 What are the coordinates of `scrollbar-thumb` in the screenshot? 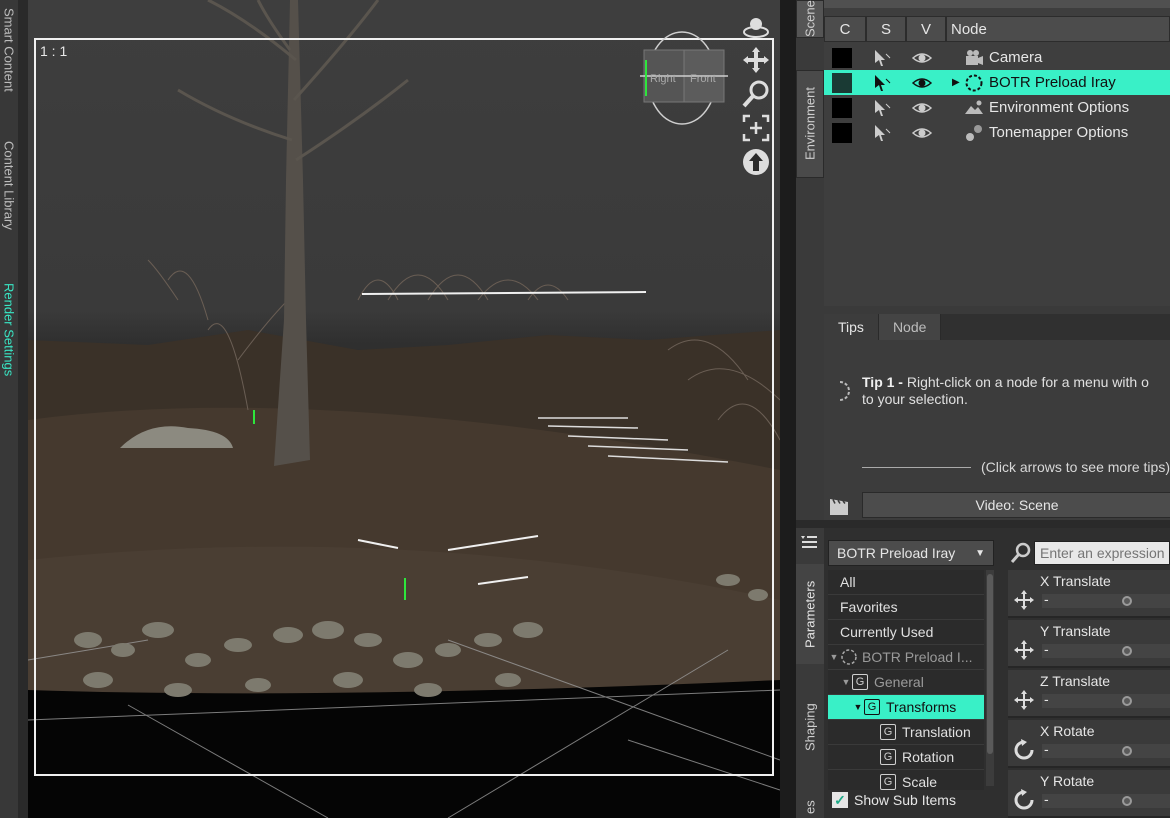 It's located at (990, 664).